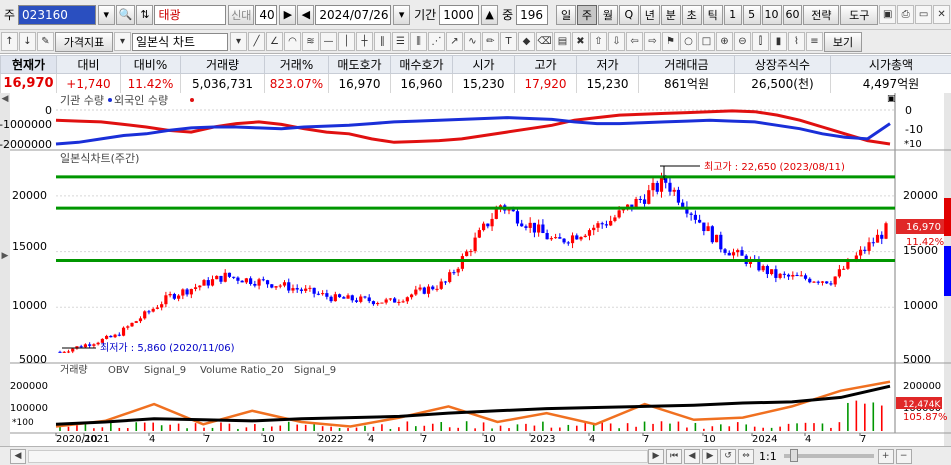  Describe the element at coordinates (580, 41) in the screenshot. I see `delete-all-icon: ✖` at that location.